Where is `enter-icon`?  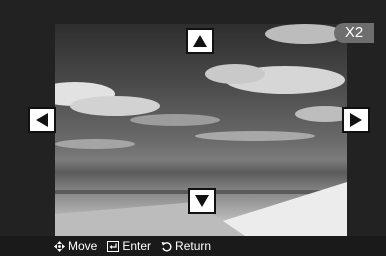
enter-icon is located at coordinates (113, 246).